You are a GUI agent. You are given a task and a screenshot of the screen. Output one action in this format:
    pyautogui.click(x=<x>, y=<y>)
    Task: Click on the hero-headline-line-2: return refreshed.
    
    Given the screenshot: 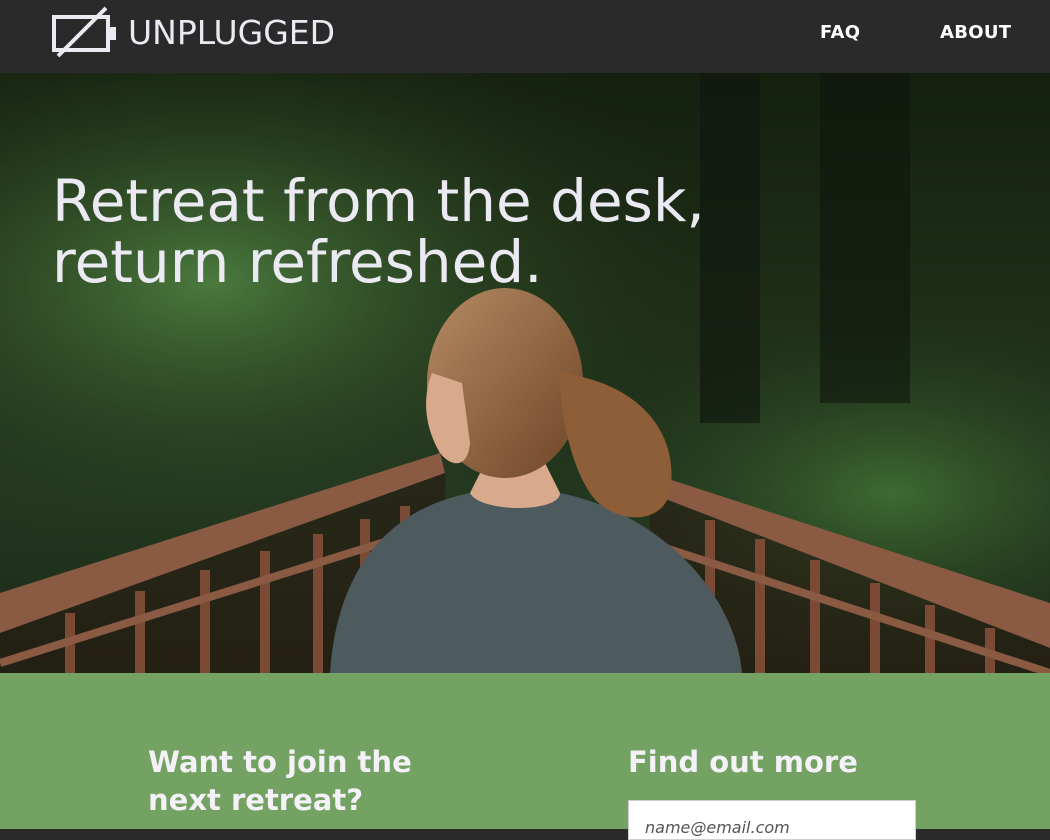 What is the action you would take?
    pyautogui.click(x=297, y=262)
    